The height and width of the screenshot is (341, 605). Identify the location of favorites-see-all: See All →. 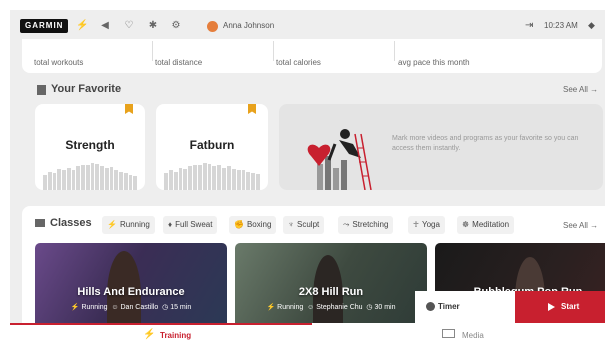
(580, 89).